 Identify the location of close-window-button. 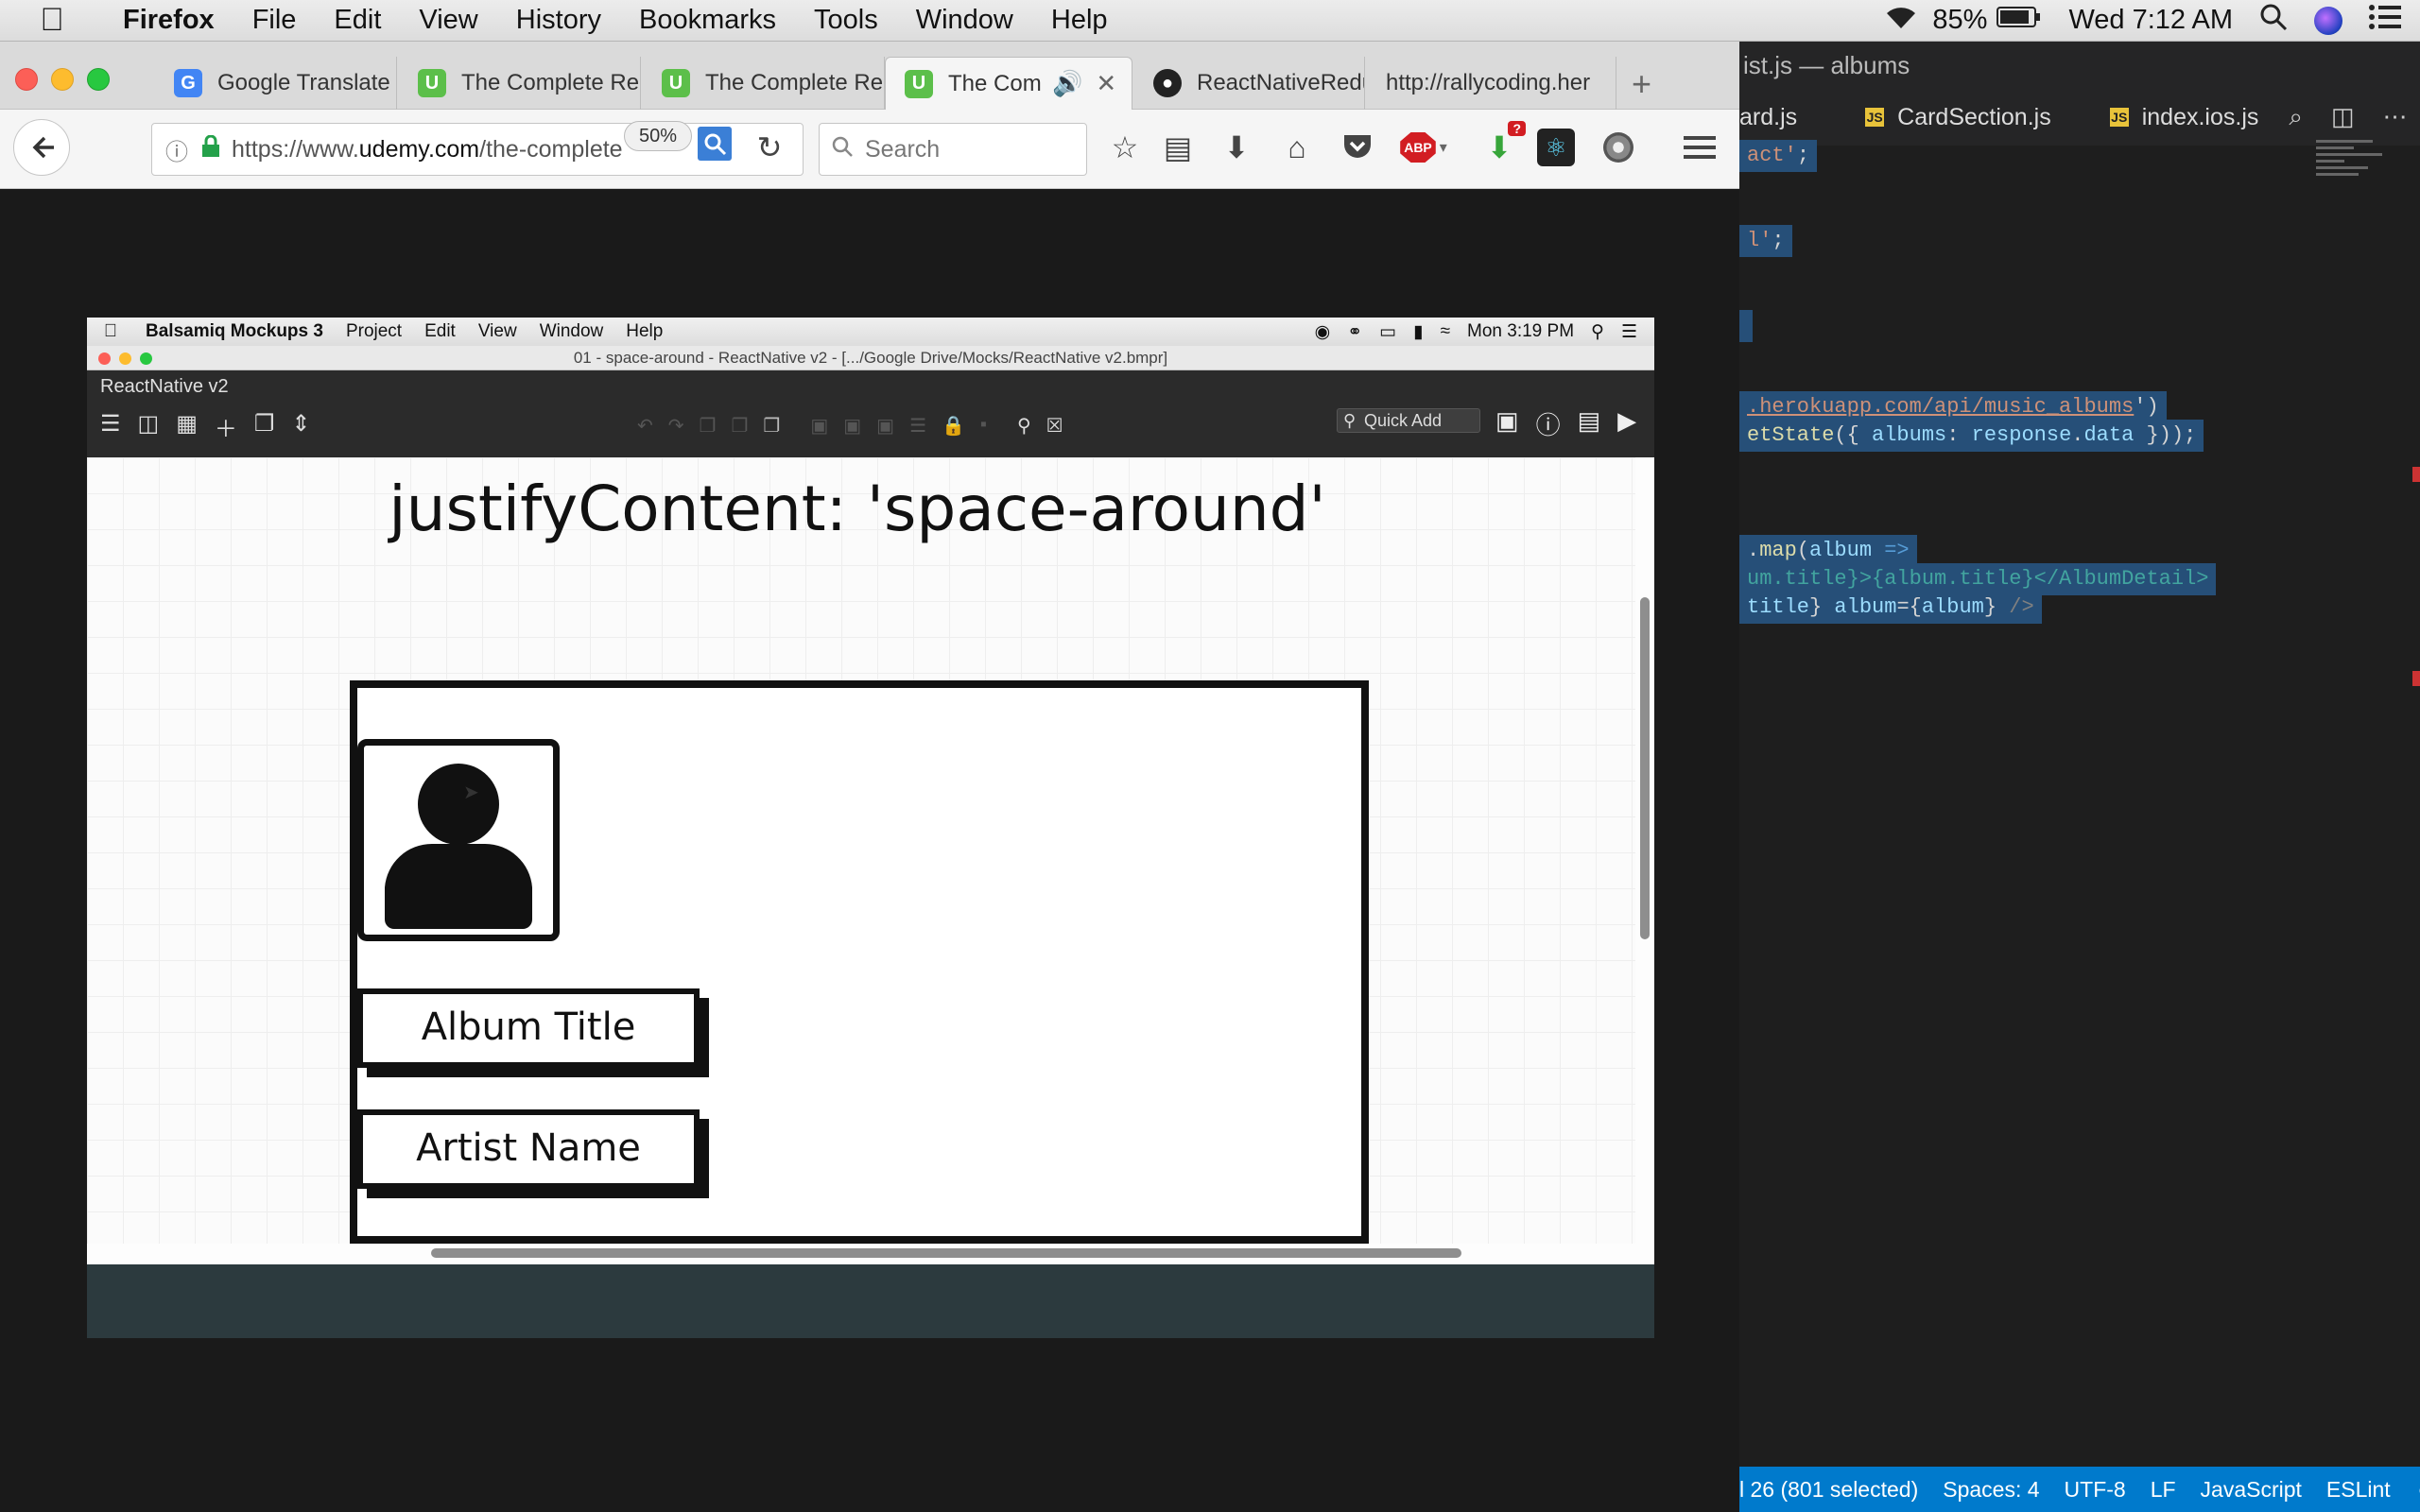
(26, 79).